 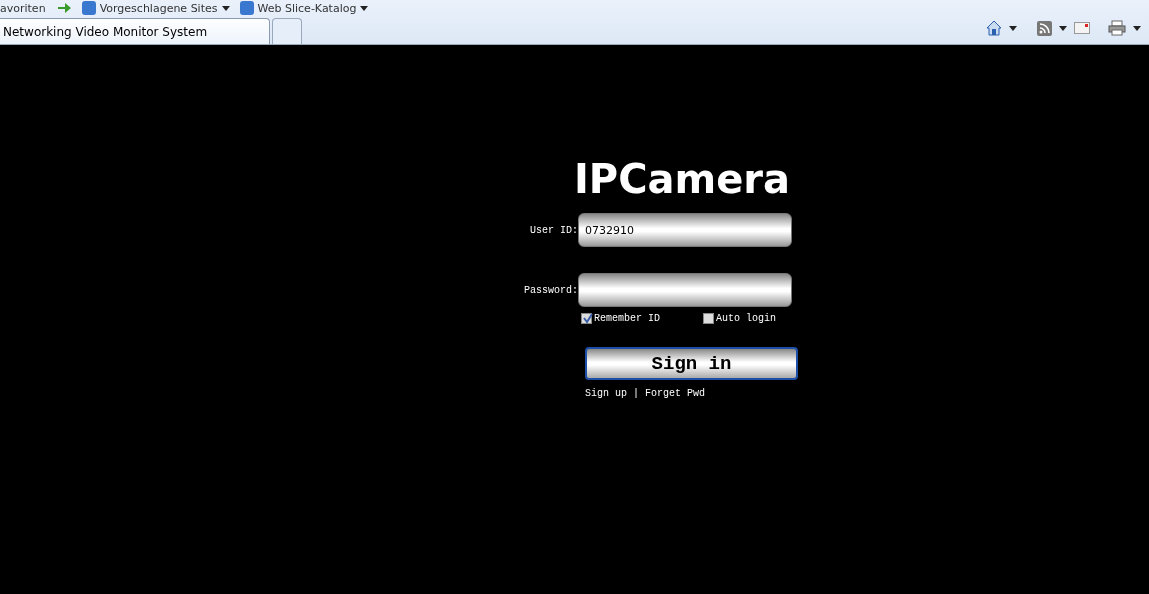 What do you see at coordinates (1044, 28) in the screenshot?
I see `rss-feed-icon` at bounding box center [1044, 28].